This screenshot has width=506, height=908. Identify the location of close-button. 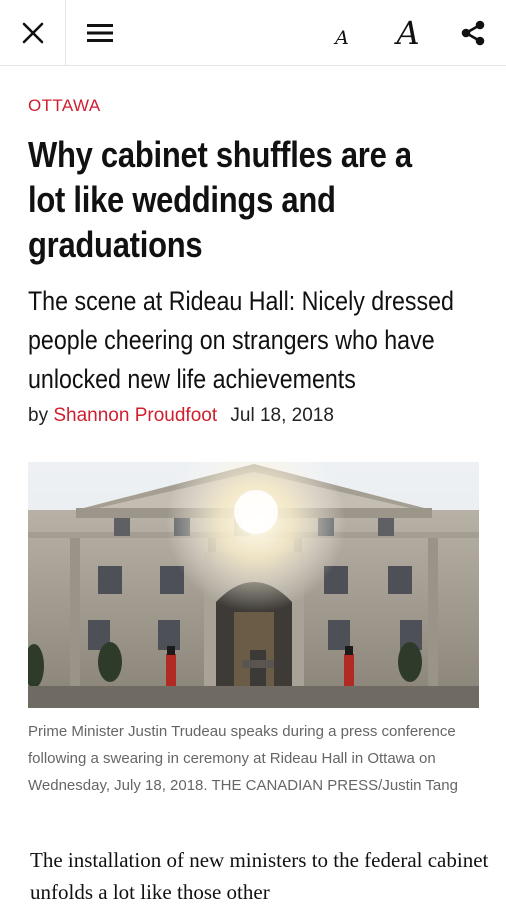
(33, 33).